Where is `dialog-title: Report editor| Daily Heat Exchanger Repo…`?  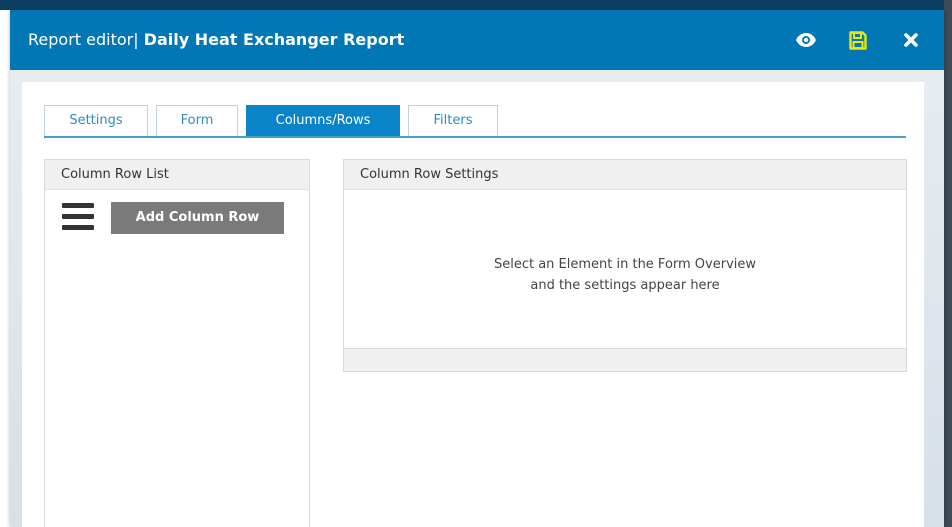 dialog-title: Report editor| Daily Heat Exchanger Repo… is located at coordinates (216, 40).